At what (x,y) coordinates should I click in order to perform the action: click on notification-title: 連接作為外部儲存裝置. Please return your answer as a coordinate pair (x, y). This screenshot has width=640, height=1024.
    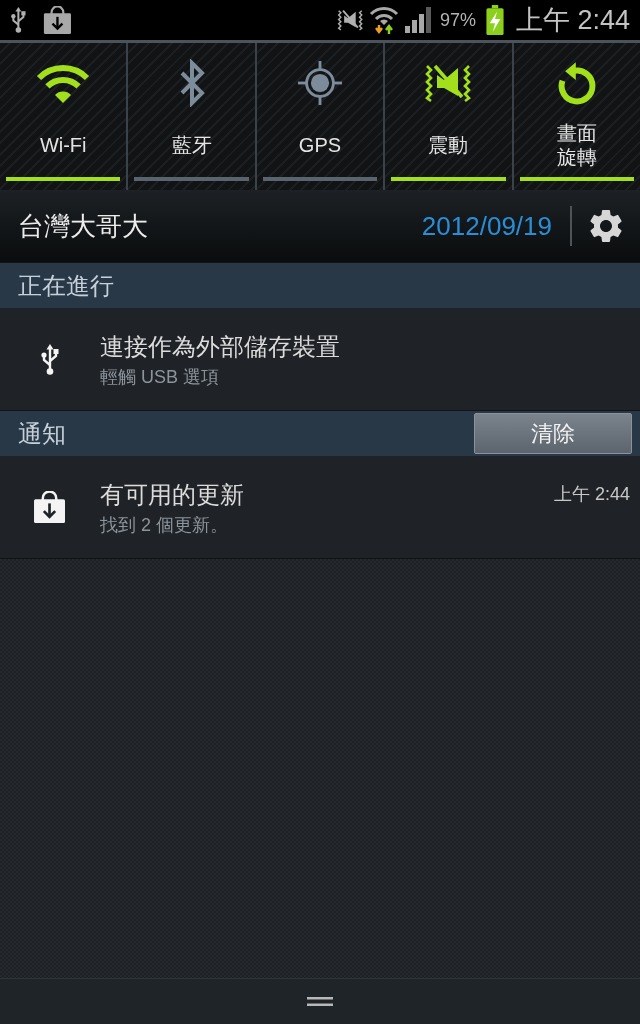
    Looking at the image, I should click on (220, 347).